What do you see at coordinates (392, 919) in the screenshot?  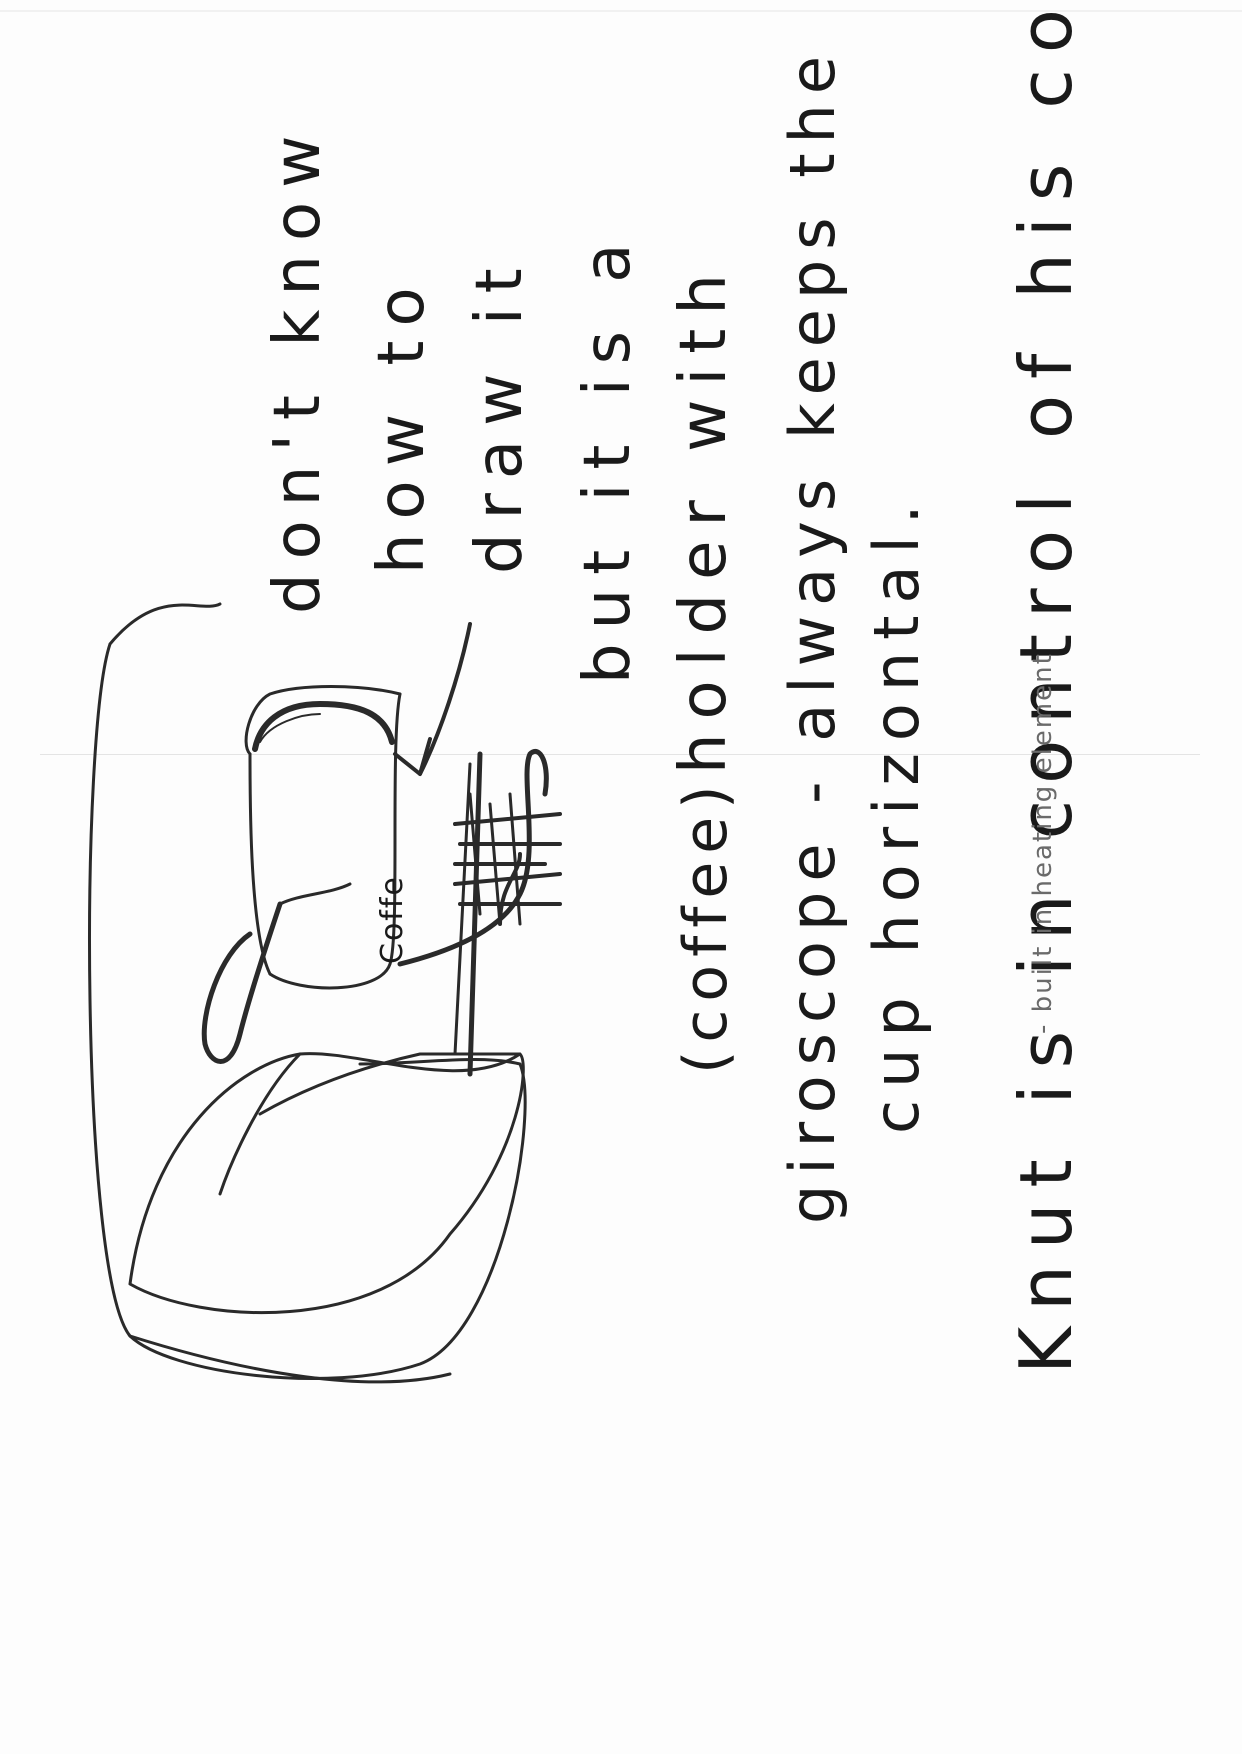 I see `cup-label: Coffe` at bounding box center [392, 919].